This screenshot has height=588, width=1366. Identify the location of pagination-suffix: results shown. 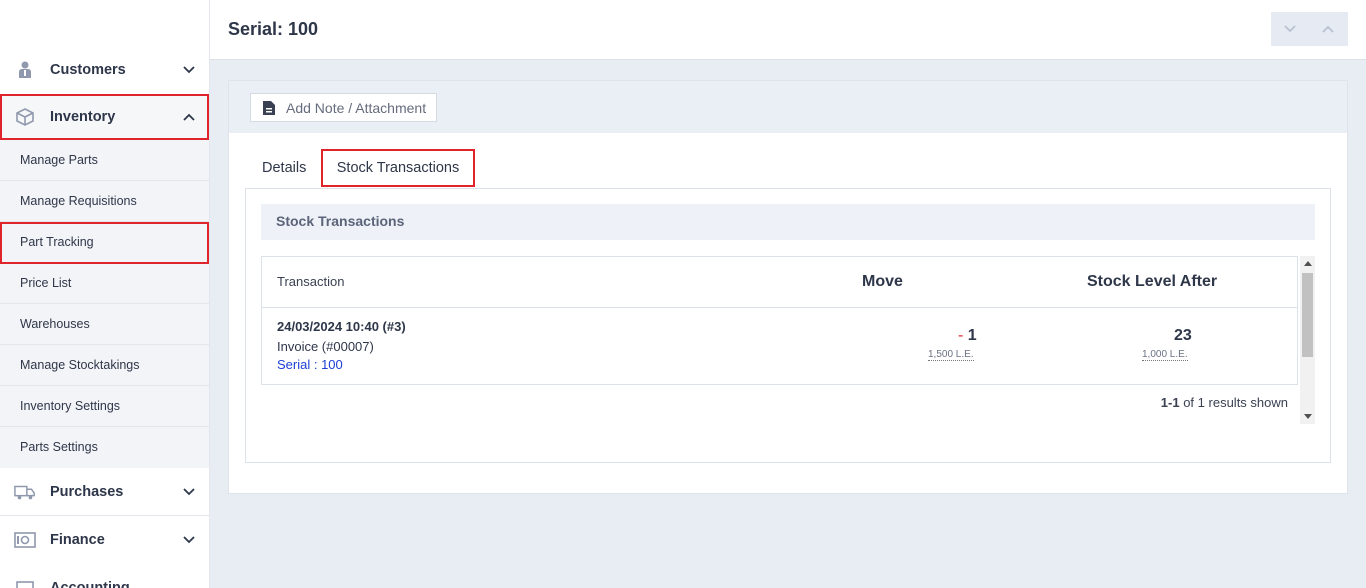
(1248, 402).